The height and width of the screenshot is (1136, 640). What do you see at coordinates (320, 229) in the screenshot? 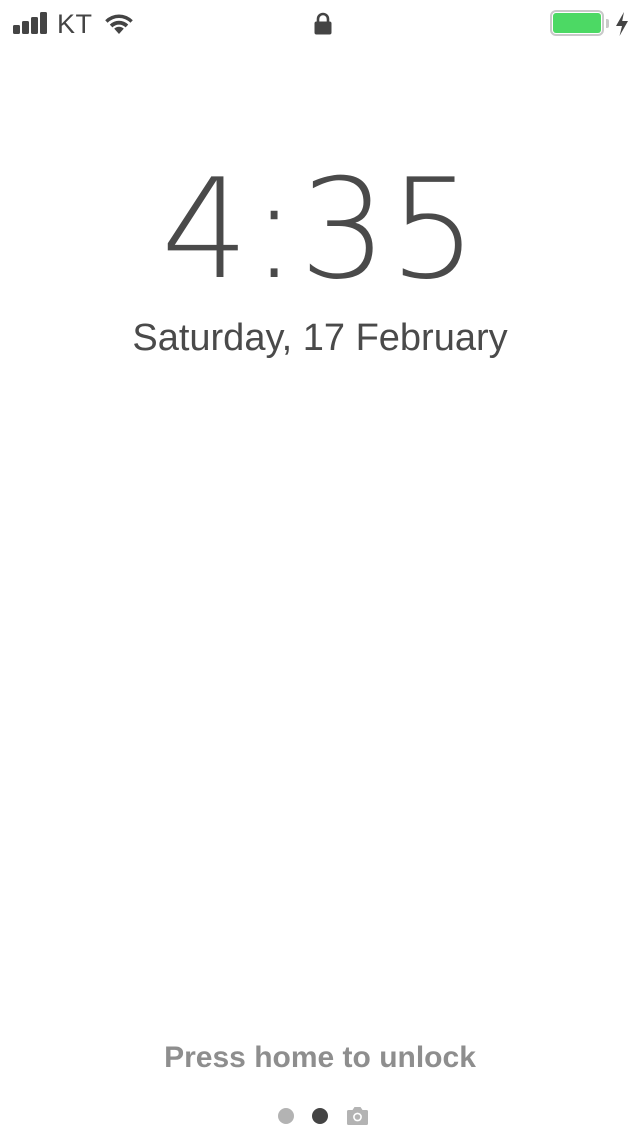
I see `clock-time: 4:35` at bounding box center [320, 229].